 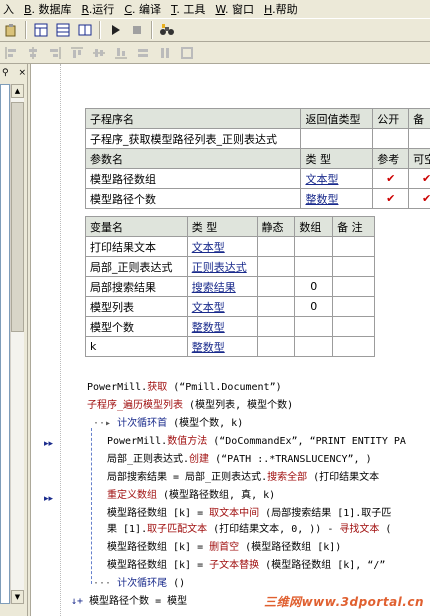 What do you see at coordinates (17, 91) in the screenshot?
I see `scroll-up-icon: ▲` at bounding box center [17, 91].